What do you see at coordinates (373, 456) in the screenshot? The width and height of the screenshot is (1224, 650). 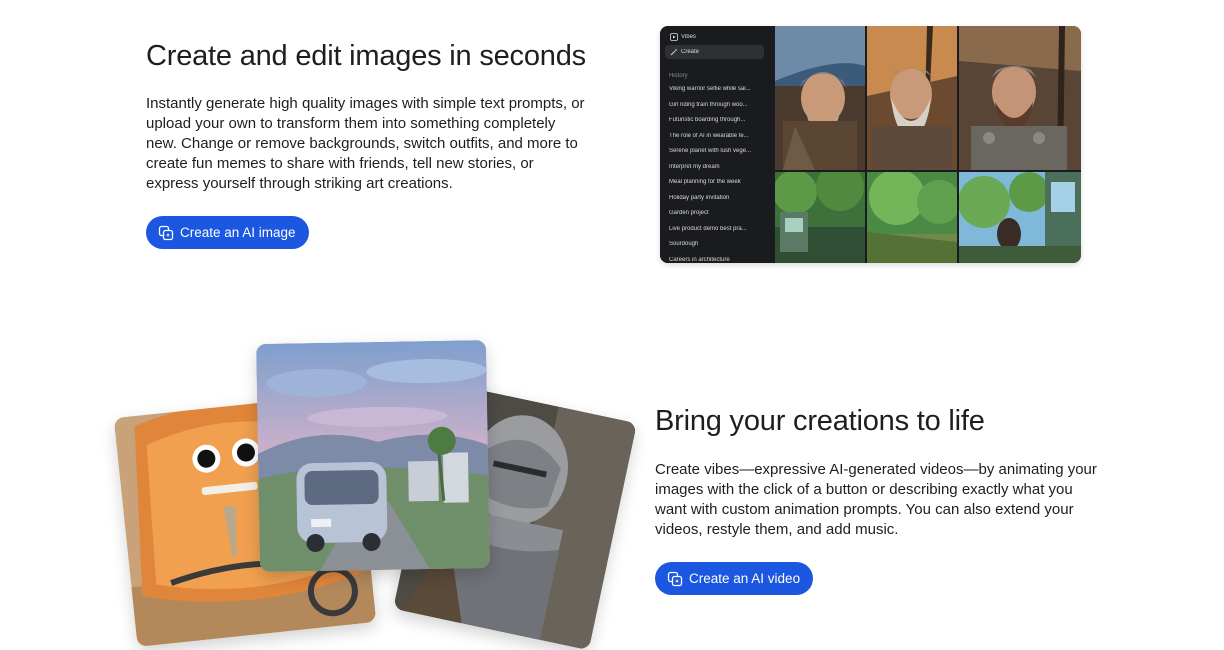 I see `van-landscape-image` at bounding box center [373, 456].